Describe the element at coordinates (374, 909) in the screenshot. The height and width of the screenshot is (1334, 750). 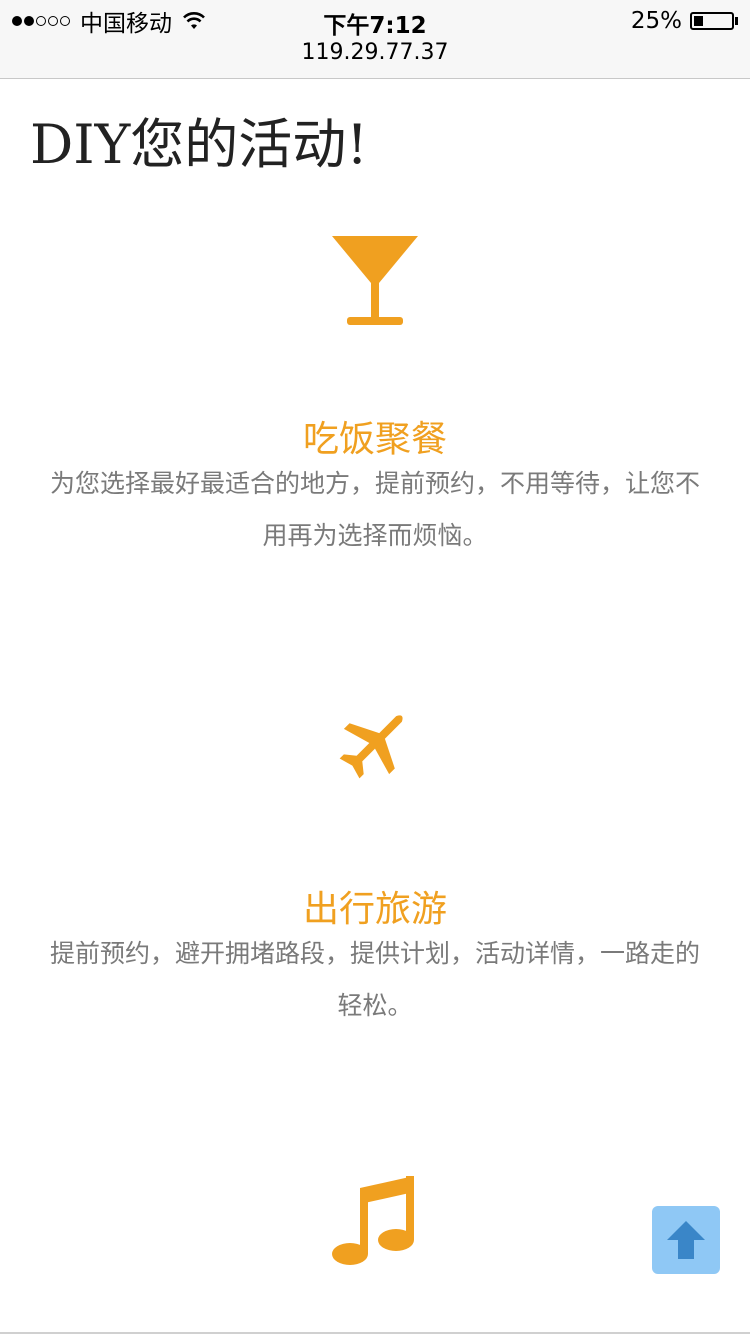
I see `feature-title: 出行旅游` at that location.